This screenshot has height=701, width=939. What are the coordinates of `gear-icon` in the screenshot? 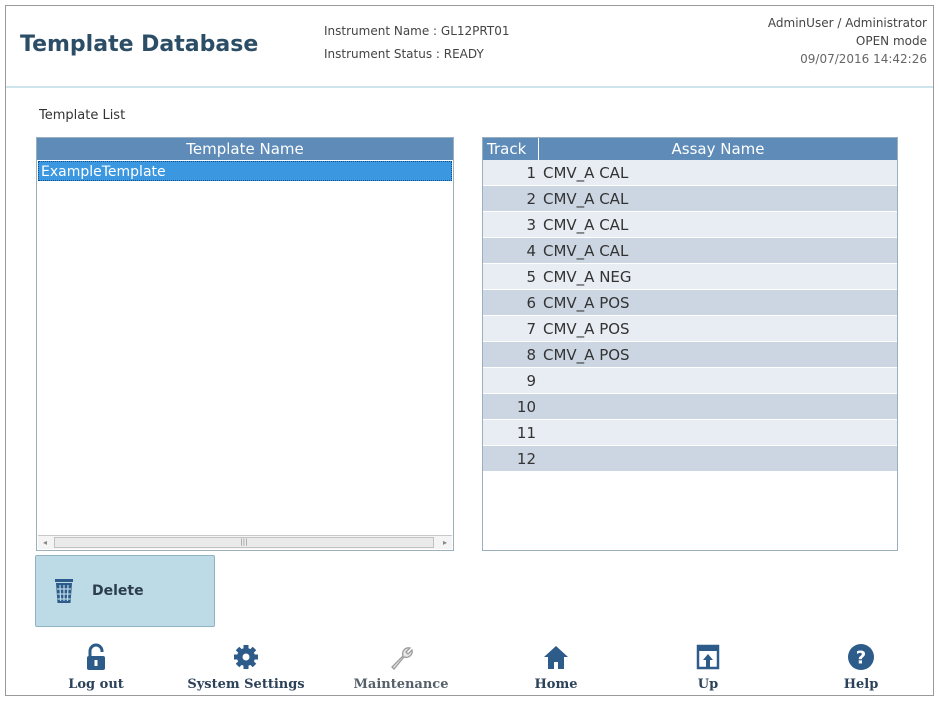 It's located at (246, 657).